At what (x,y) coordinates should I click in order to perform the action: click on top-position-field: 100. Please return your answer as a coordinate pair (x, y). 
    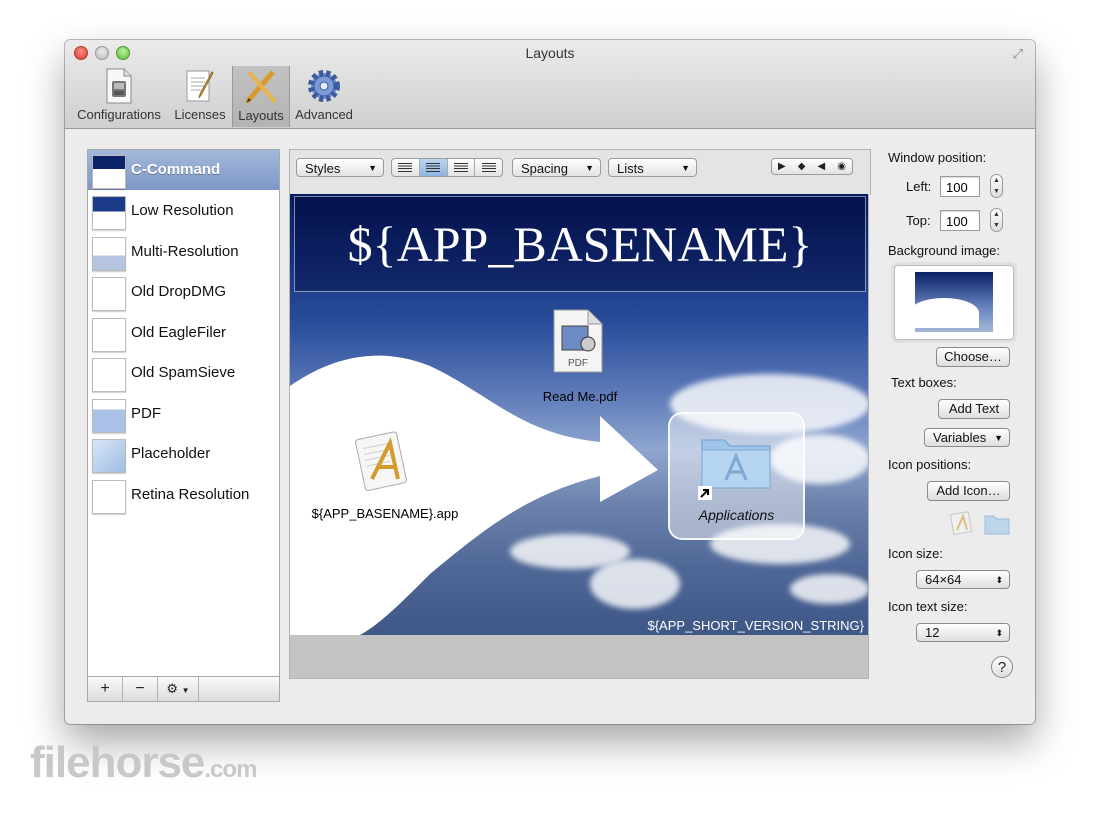
    Looking at the image, I should click on (960, 220).